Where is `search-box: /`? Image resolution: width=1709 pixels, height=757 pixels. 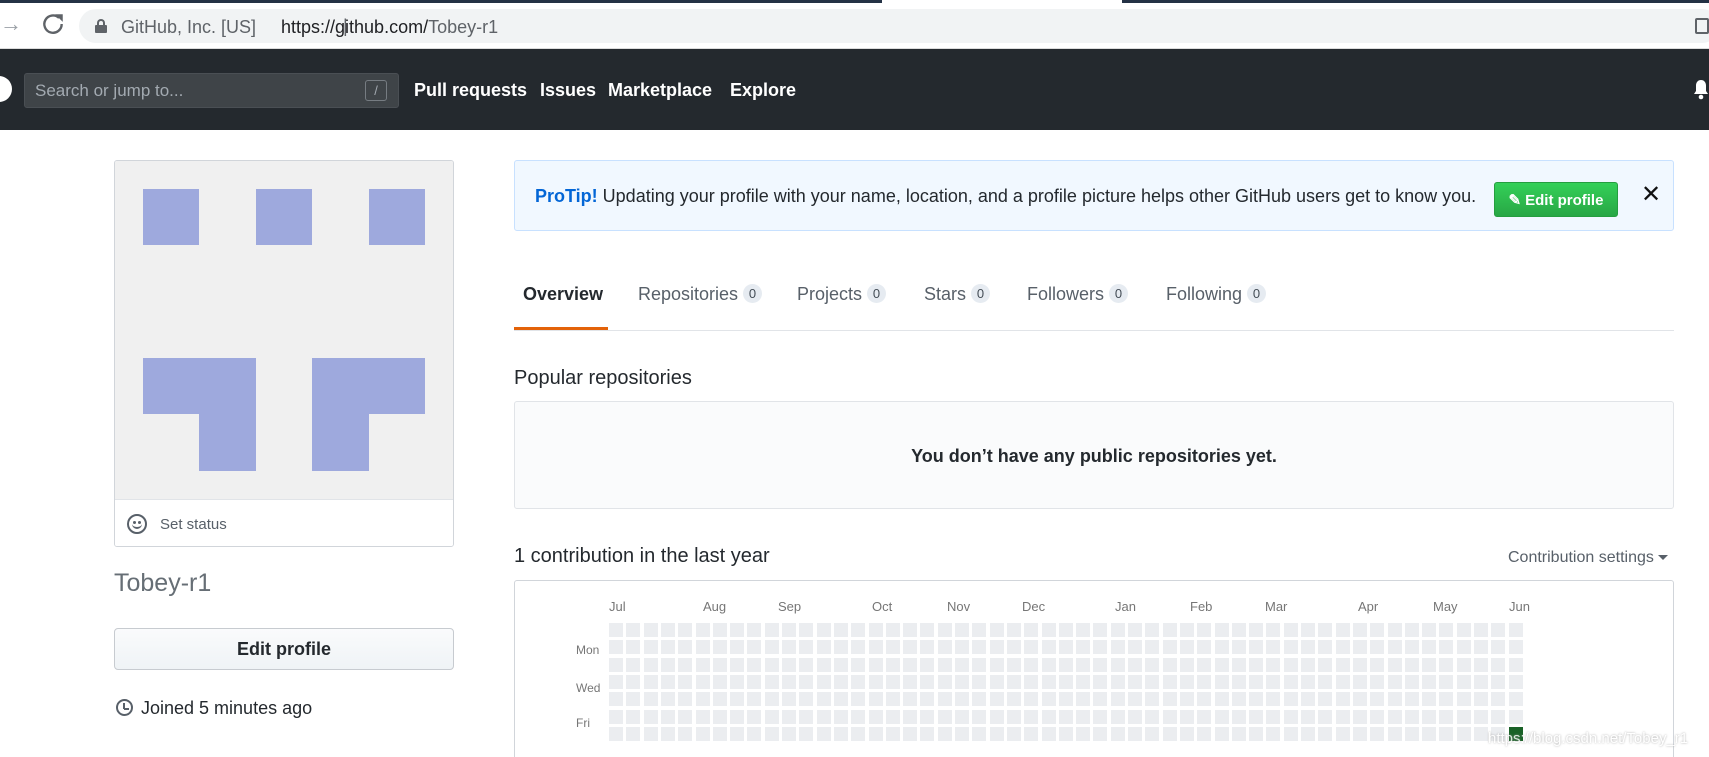
search-box: / is located at coordinates (211, 90).